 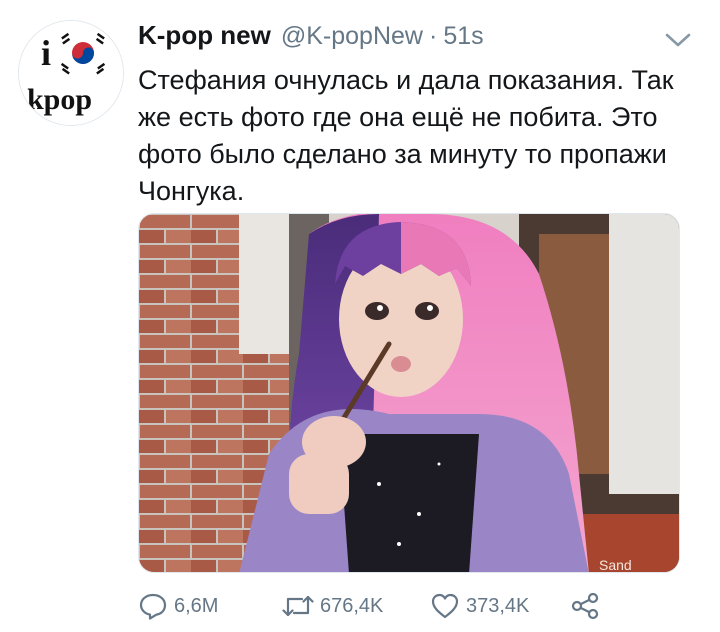 What do you see at coordinates (463, 36) in the screenshot?
I see `timestamp: 51s` at bounding box center [463, 36].